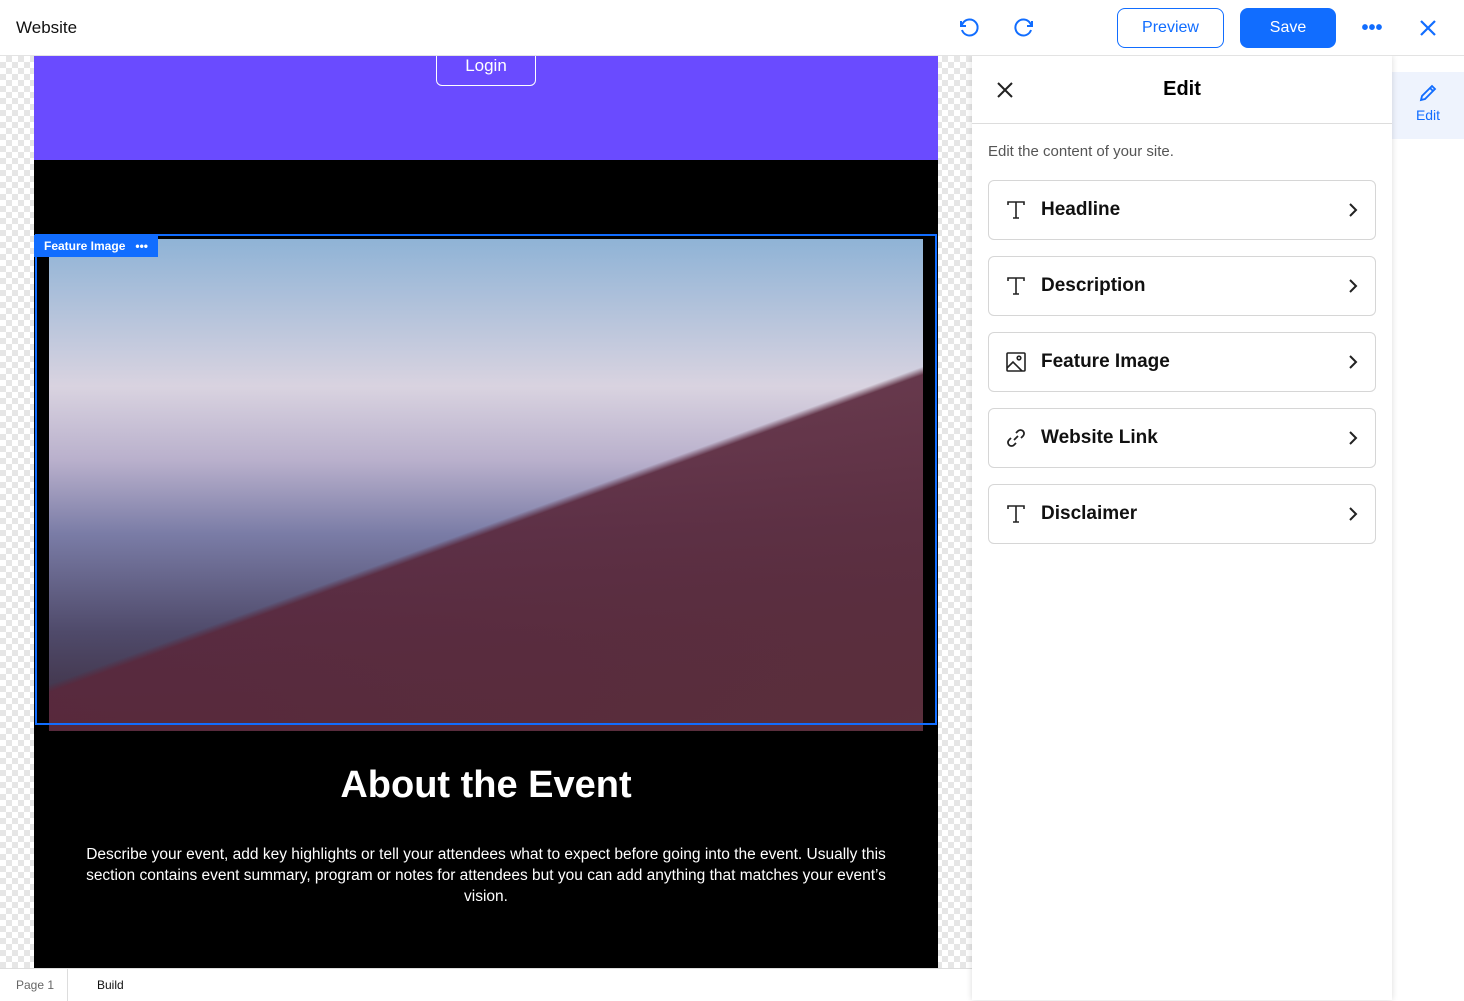 Image resolution: width=1464 pixels, height=1001 pixels. What do you see at coordinates (1105, 361) in the screenshot?
I see `item-label: Feature Image` at bounding box center [1105, 361].